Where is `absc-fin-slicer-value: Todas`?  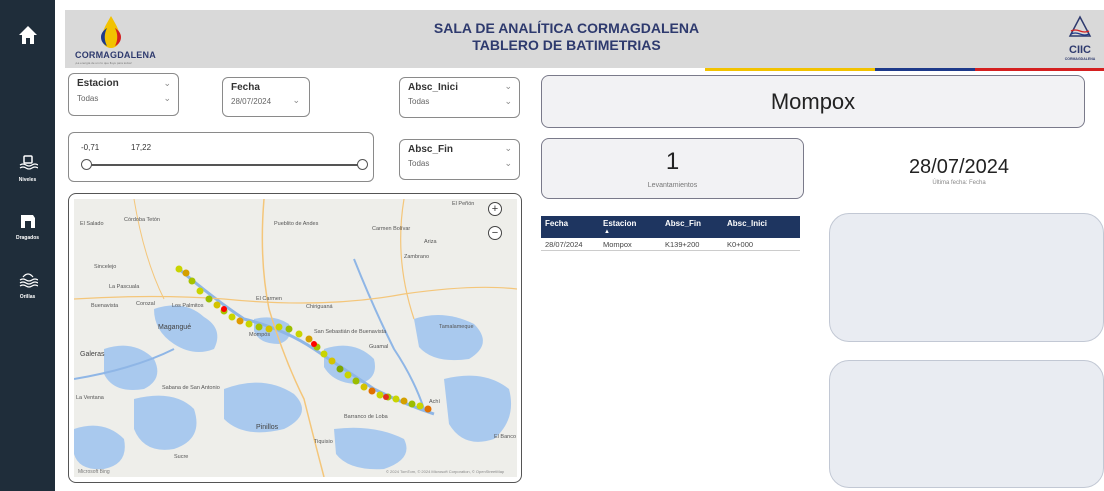 absc-fin-slicer-value: Todas is located at coordinates (419, 163).